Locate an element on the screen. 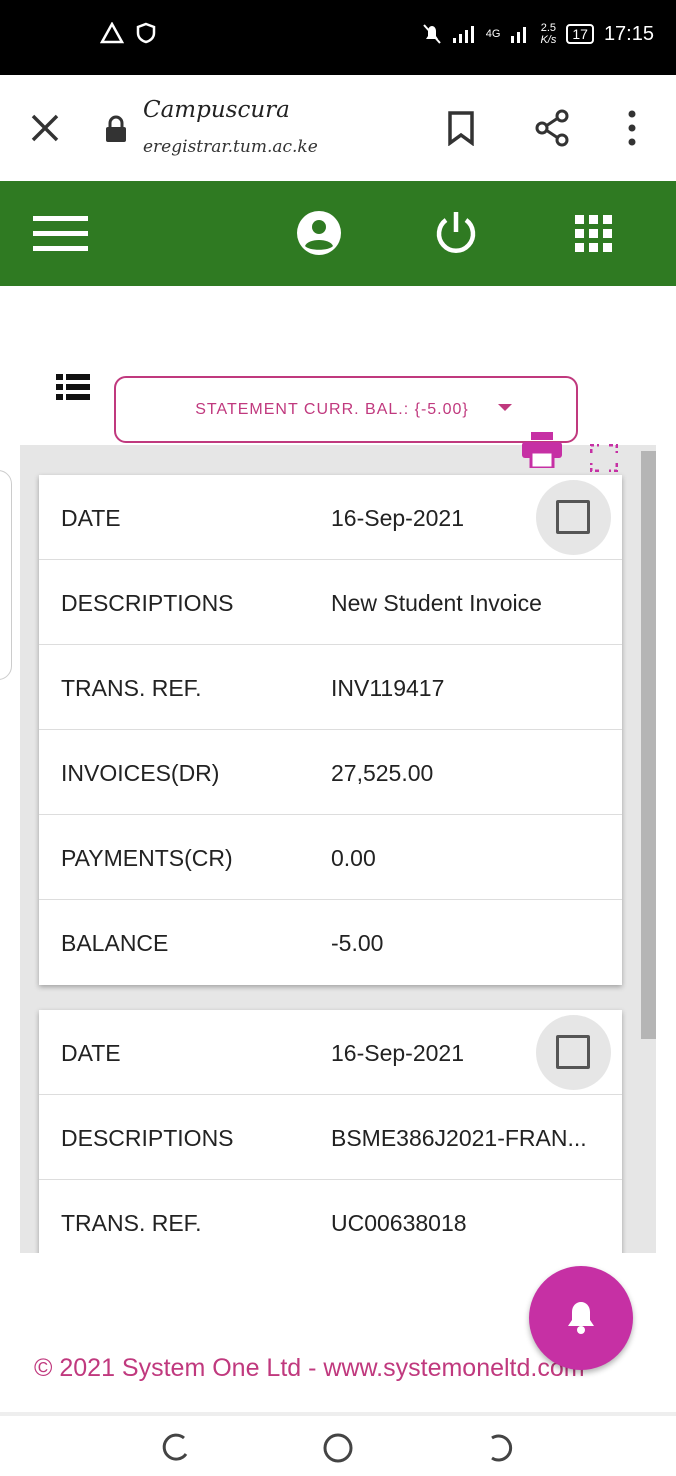 This screenshot has width=676, height=1476. field-label: DESCRIPTIONS is located at coordinates (147, 603).